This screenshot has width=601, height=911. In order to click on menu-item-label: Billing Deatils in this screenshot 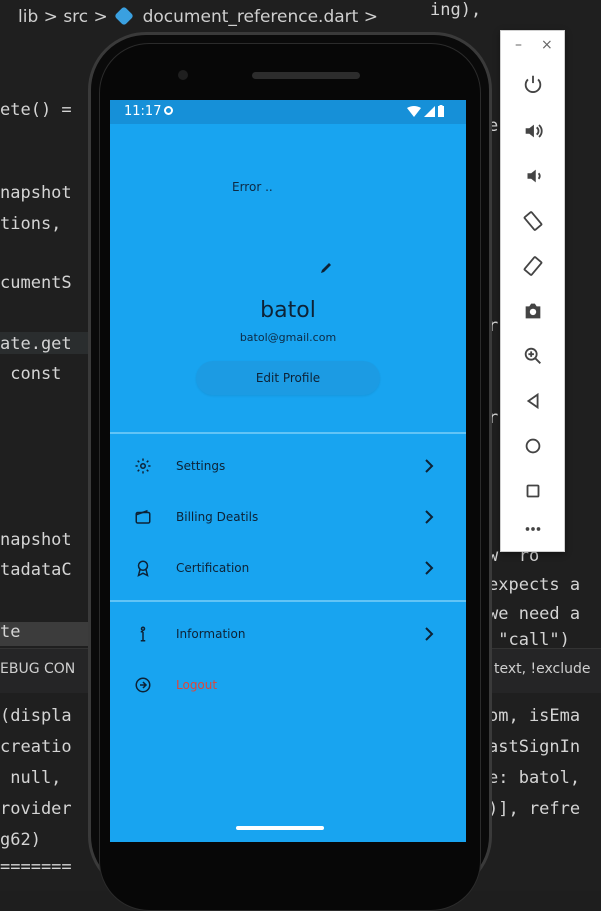, I will do `click(217, 517)`.